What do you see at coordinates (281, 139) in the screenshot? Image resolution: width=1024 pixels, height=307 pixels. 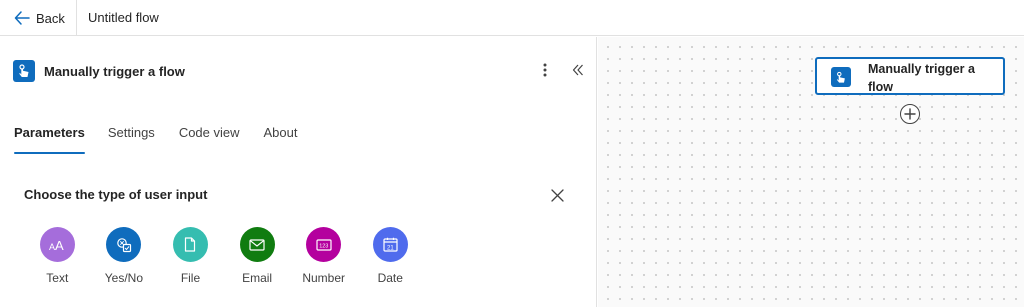 I see `tab-about: About` at bounding box center [281, 139].